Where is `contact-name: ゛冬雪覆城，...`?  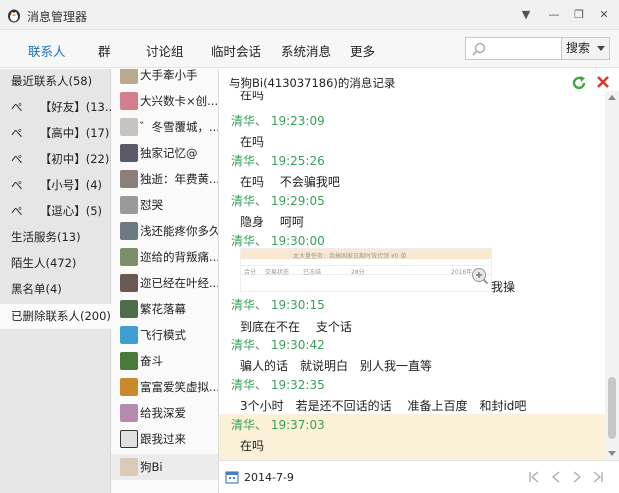 contact-name: ゛冬雪覆城，... is located at coordinates (179, 127).